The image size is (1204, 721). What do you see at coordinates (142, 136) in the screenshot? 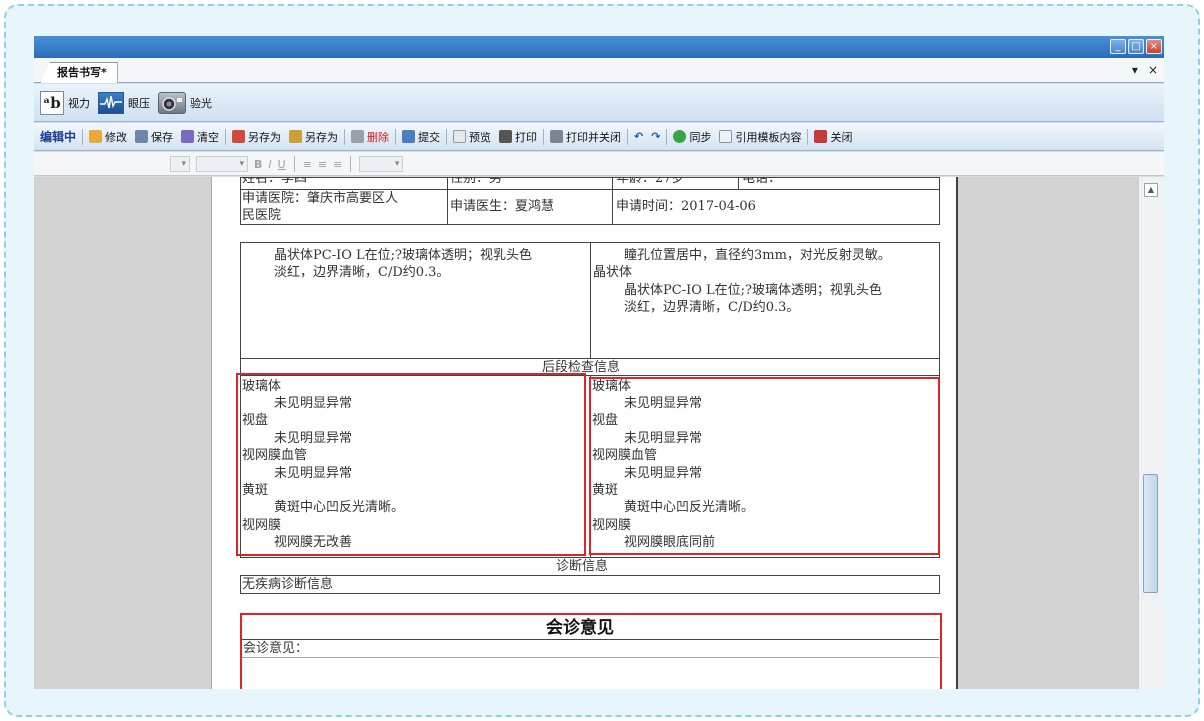
I see `floppy-icon` at bounding box center [142, 136].